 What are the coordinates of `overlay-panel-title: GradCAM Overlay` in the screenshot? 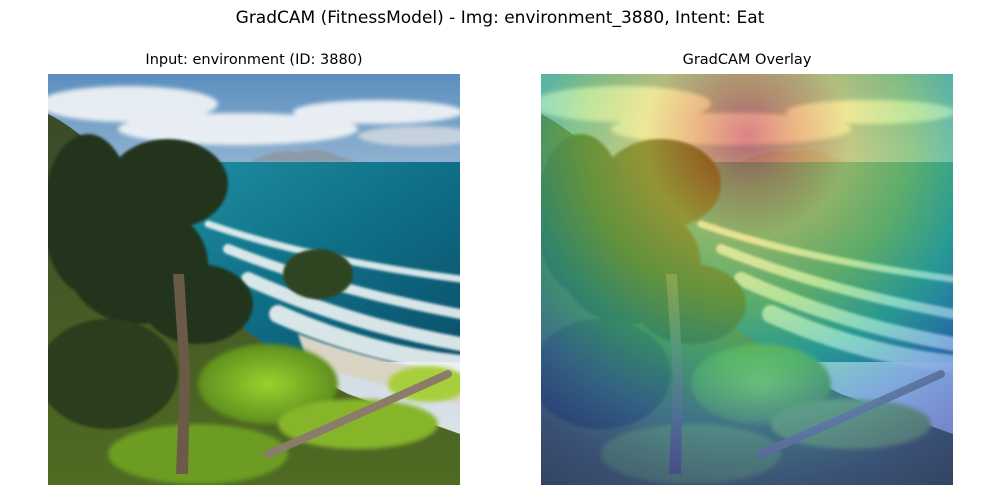 It's located at (747, 60).